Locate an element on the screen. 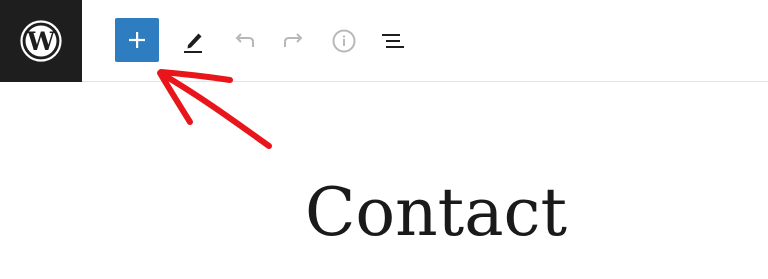 Image resolution: width=768 pixels, height=279 pixels. info-icon is located at coordinates (344, 41).